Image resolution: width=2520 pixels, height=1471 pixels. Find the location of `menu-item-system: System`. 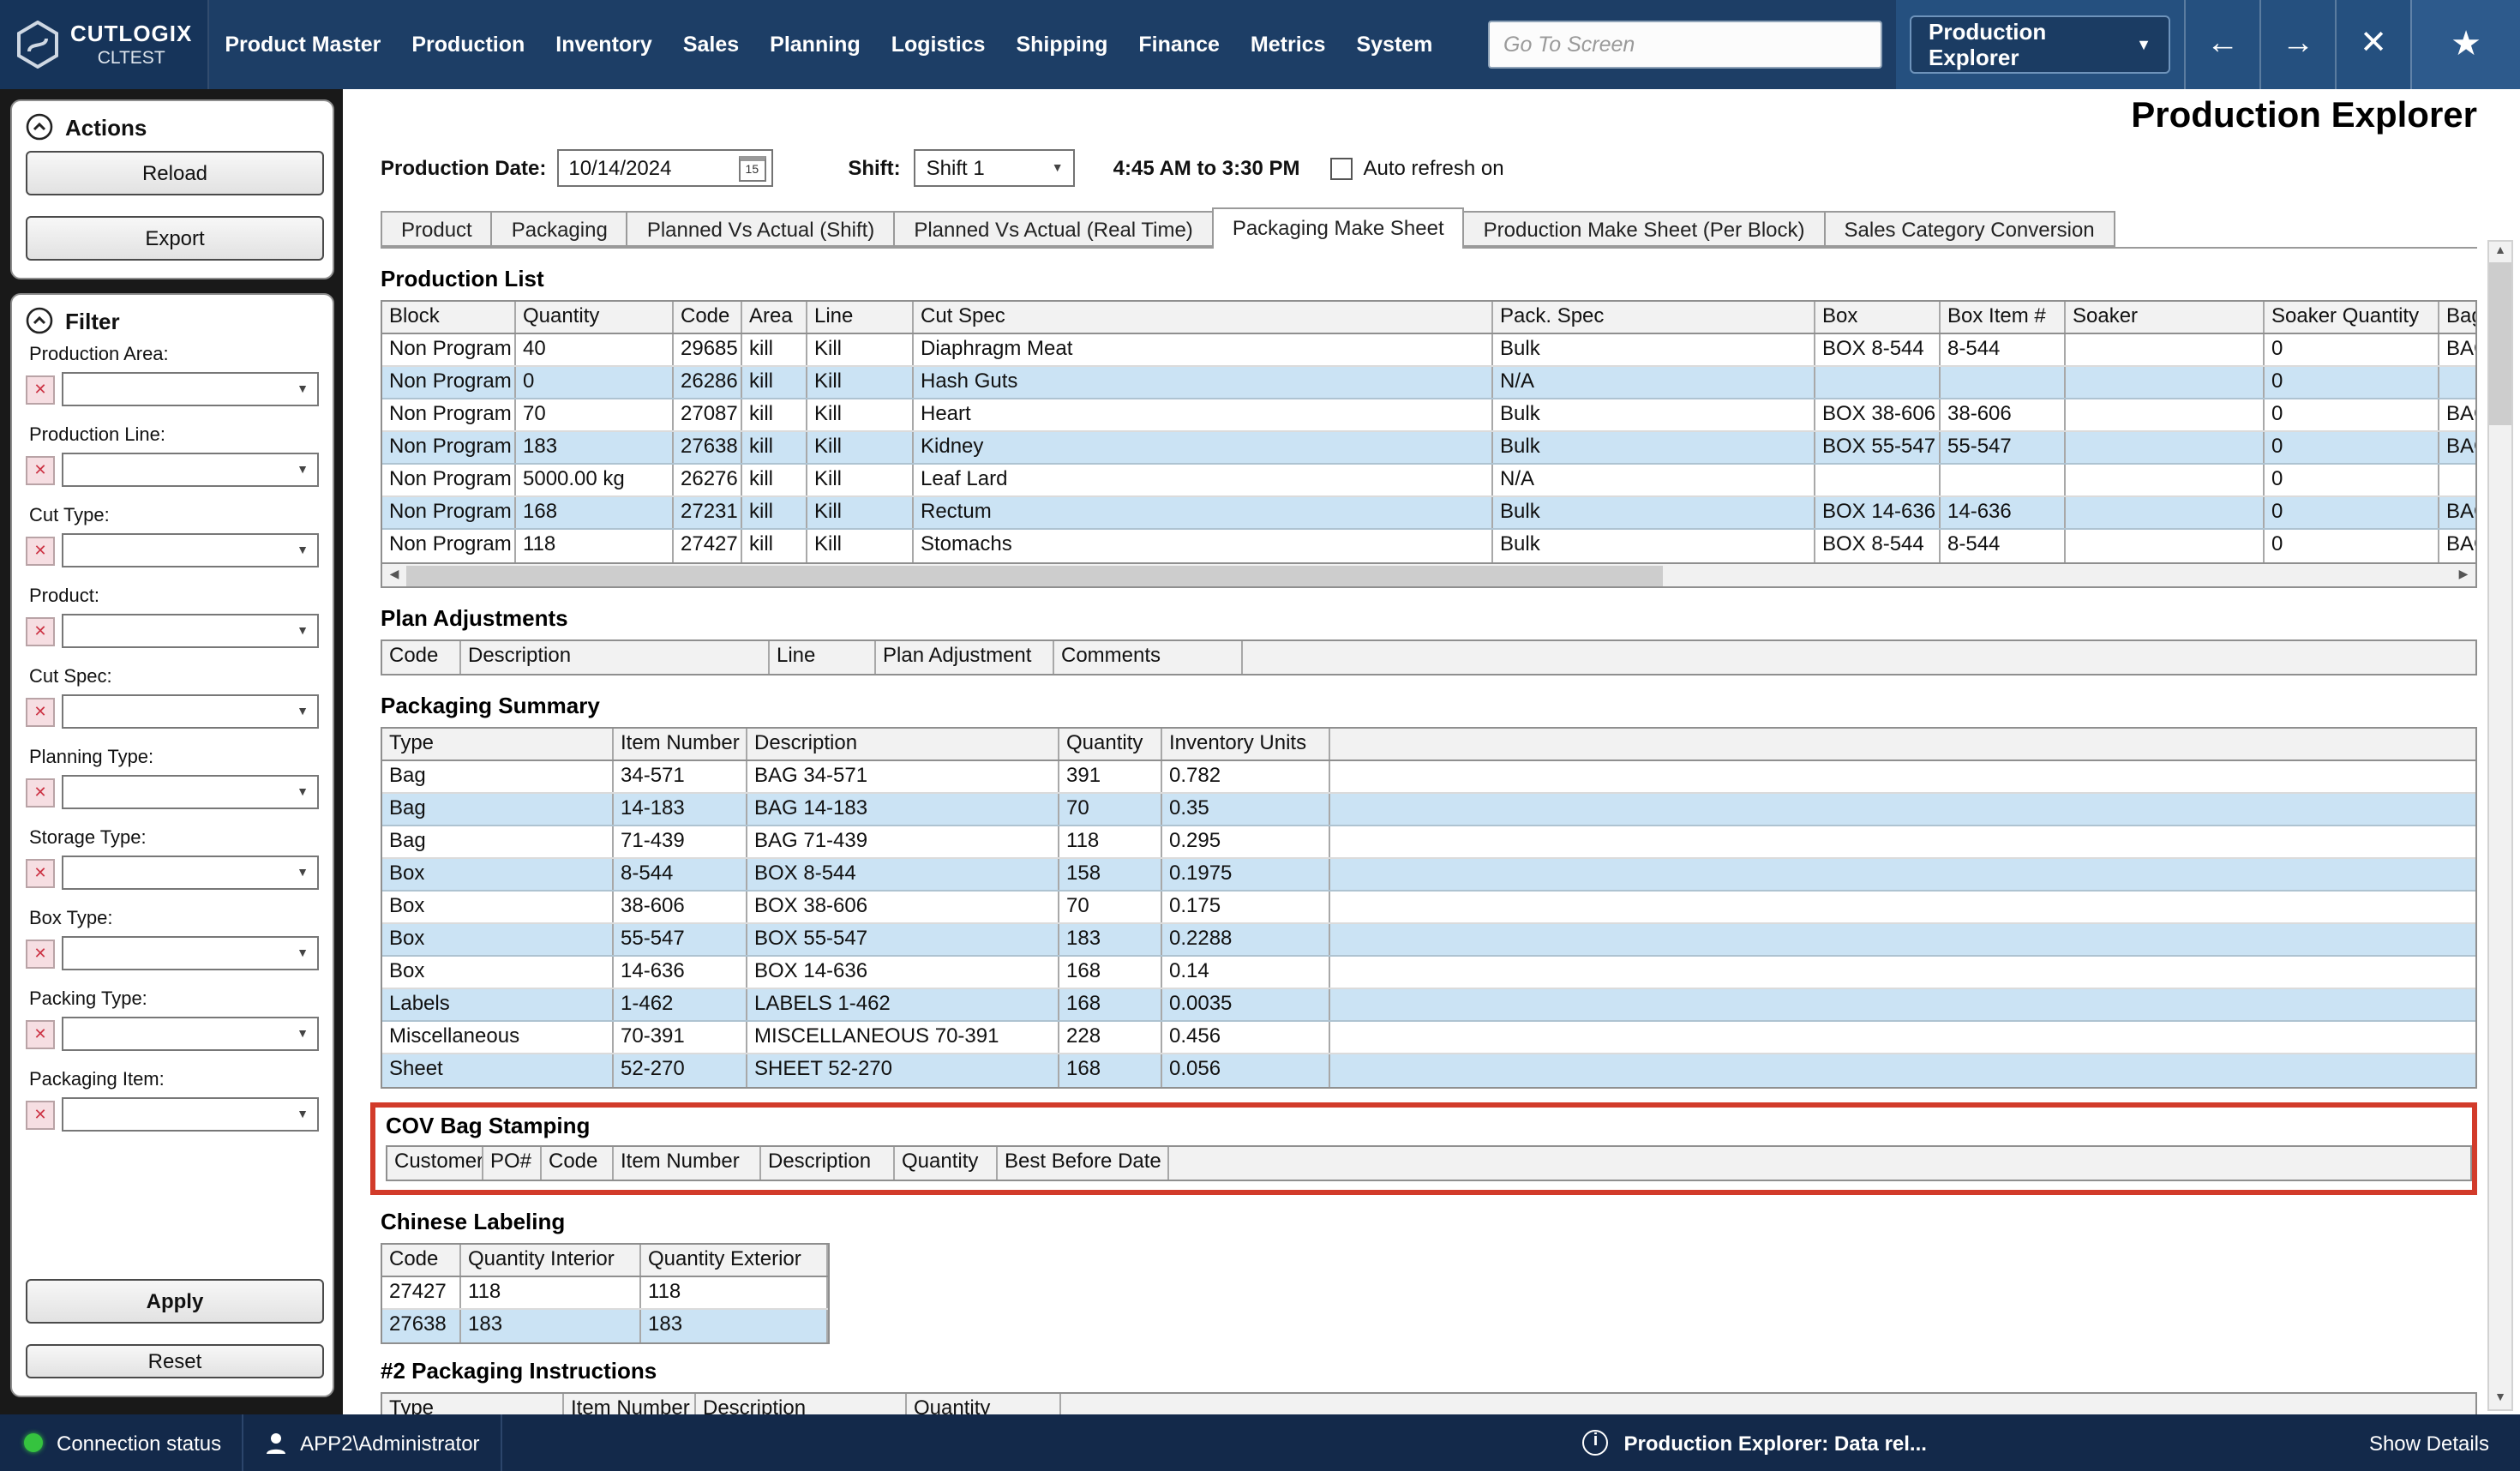

menu-item-system: System is located at coordinates (1394, 44).